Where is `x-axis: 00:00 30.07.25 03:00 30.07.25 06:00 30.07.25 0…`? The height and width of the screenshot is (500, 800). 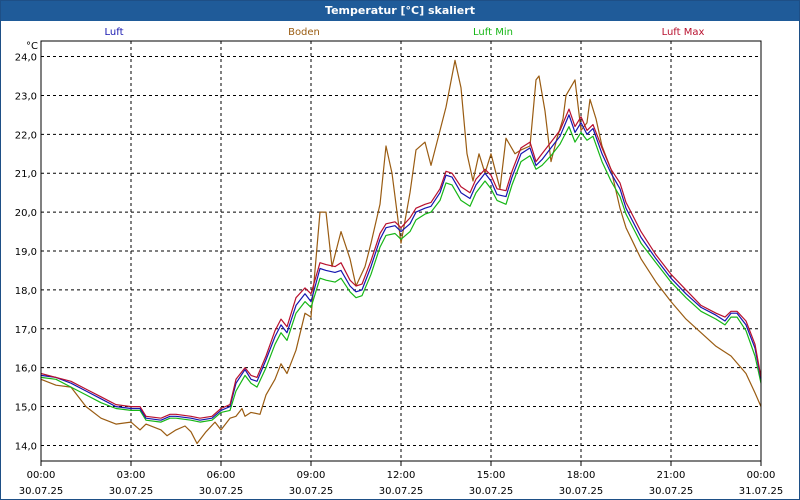
x-axis: 00:00 30.07.25 03:00 30.07.25 06:00 30.07.25 0… is located at coordinates (401, 479).